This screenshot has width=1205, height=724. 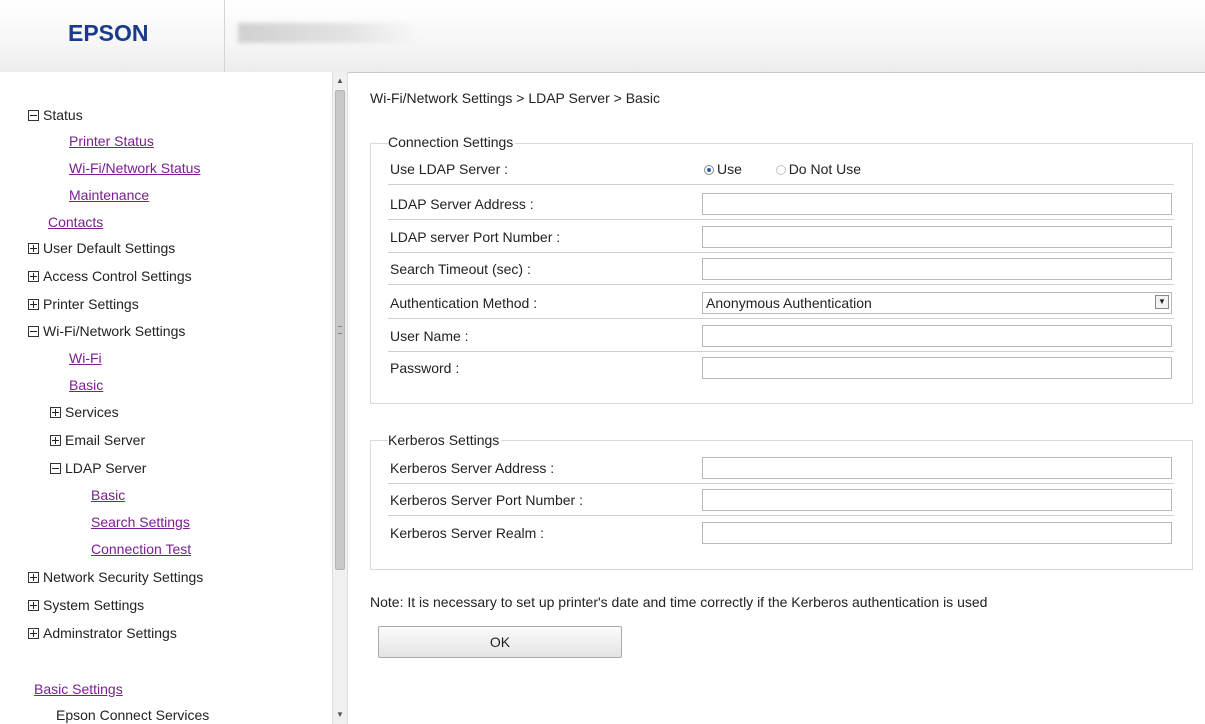 I want to click on kerberos-port-label: Kerberos Server Port Number :, so click(x=486, y=500).